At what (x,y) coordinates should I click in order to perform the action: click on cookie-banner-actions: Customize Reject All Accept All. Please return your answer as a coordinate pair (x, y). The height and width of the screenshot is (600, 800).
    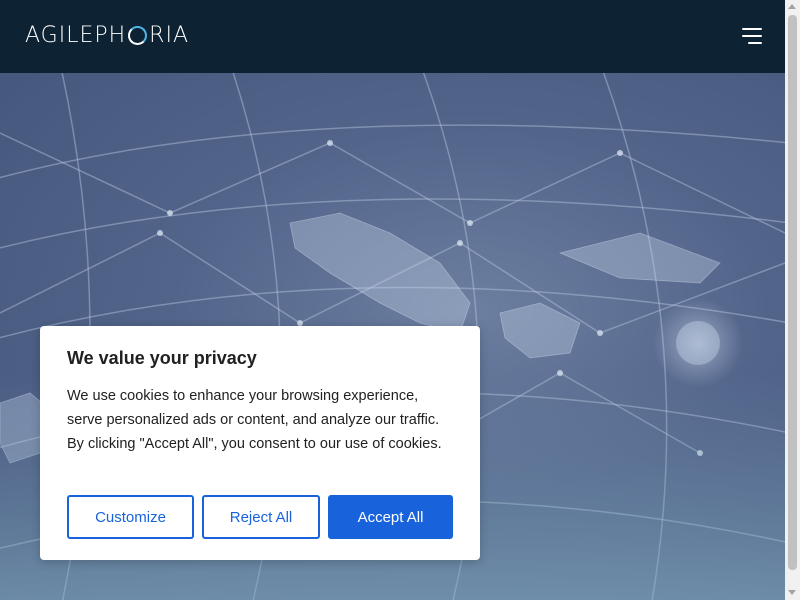
    Looking at the image, I should click on (260, 517).